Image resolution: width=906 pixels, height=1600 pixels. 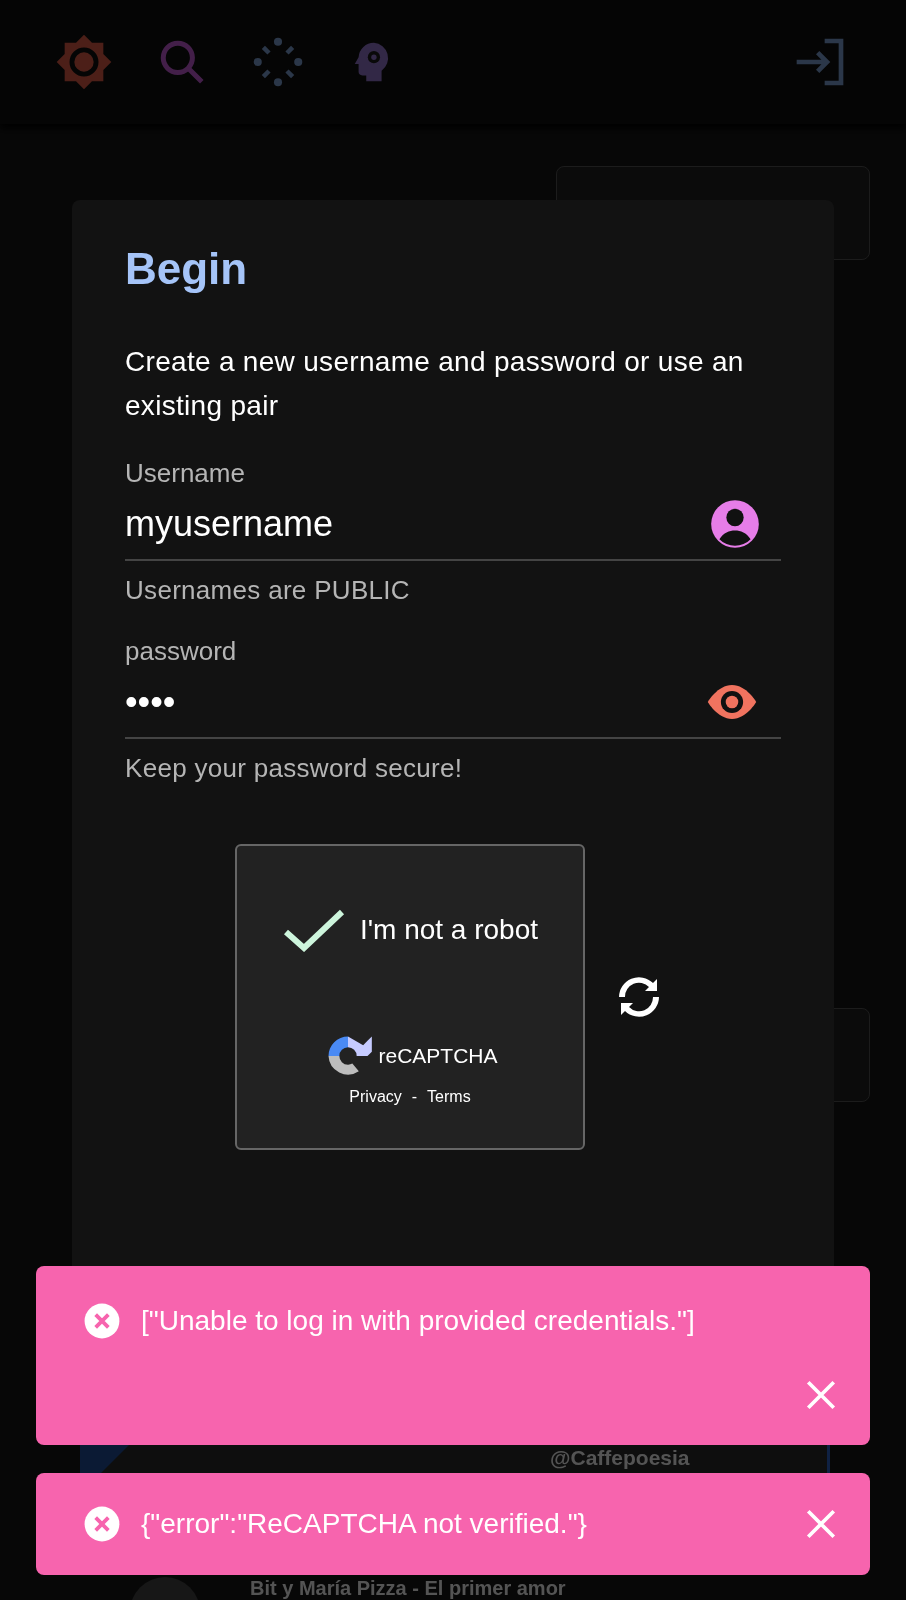 What do you see at coordinates (438, 1056) in the screenshot?
I see `captcha-brand: reCAPTCHA` at bounding box center [438, 1056].